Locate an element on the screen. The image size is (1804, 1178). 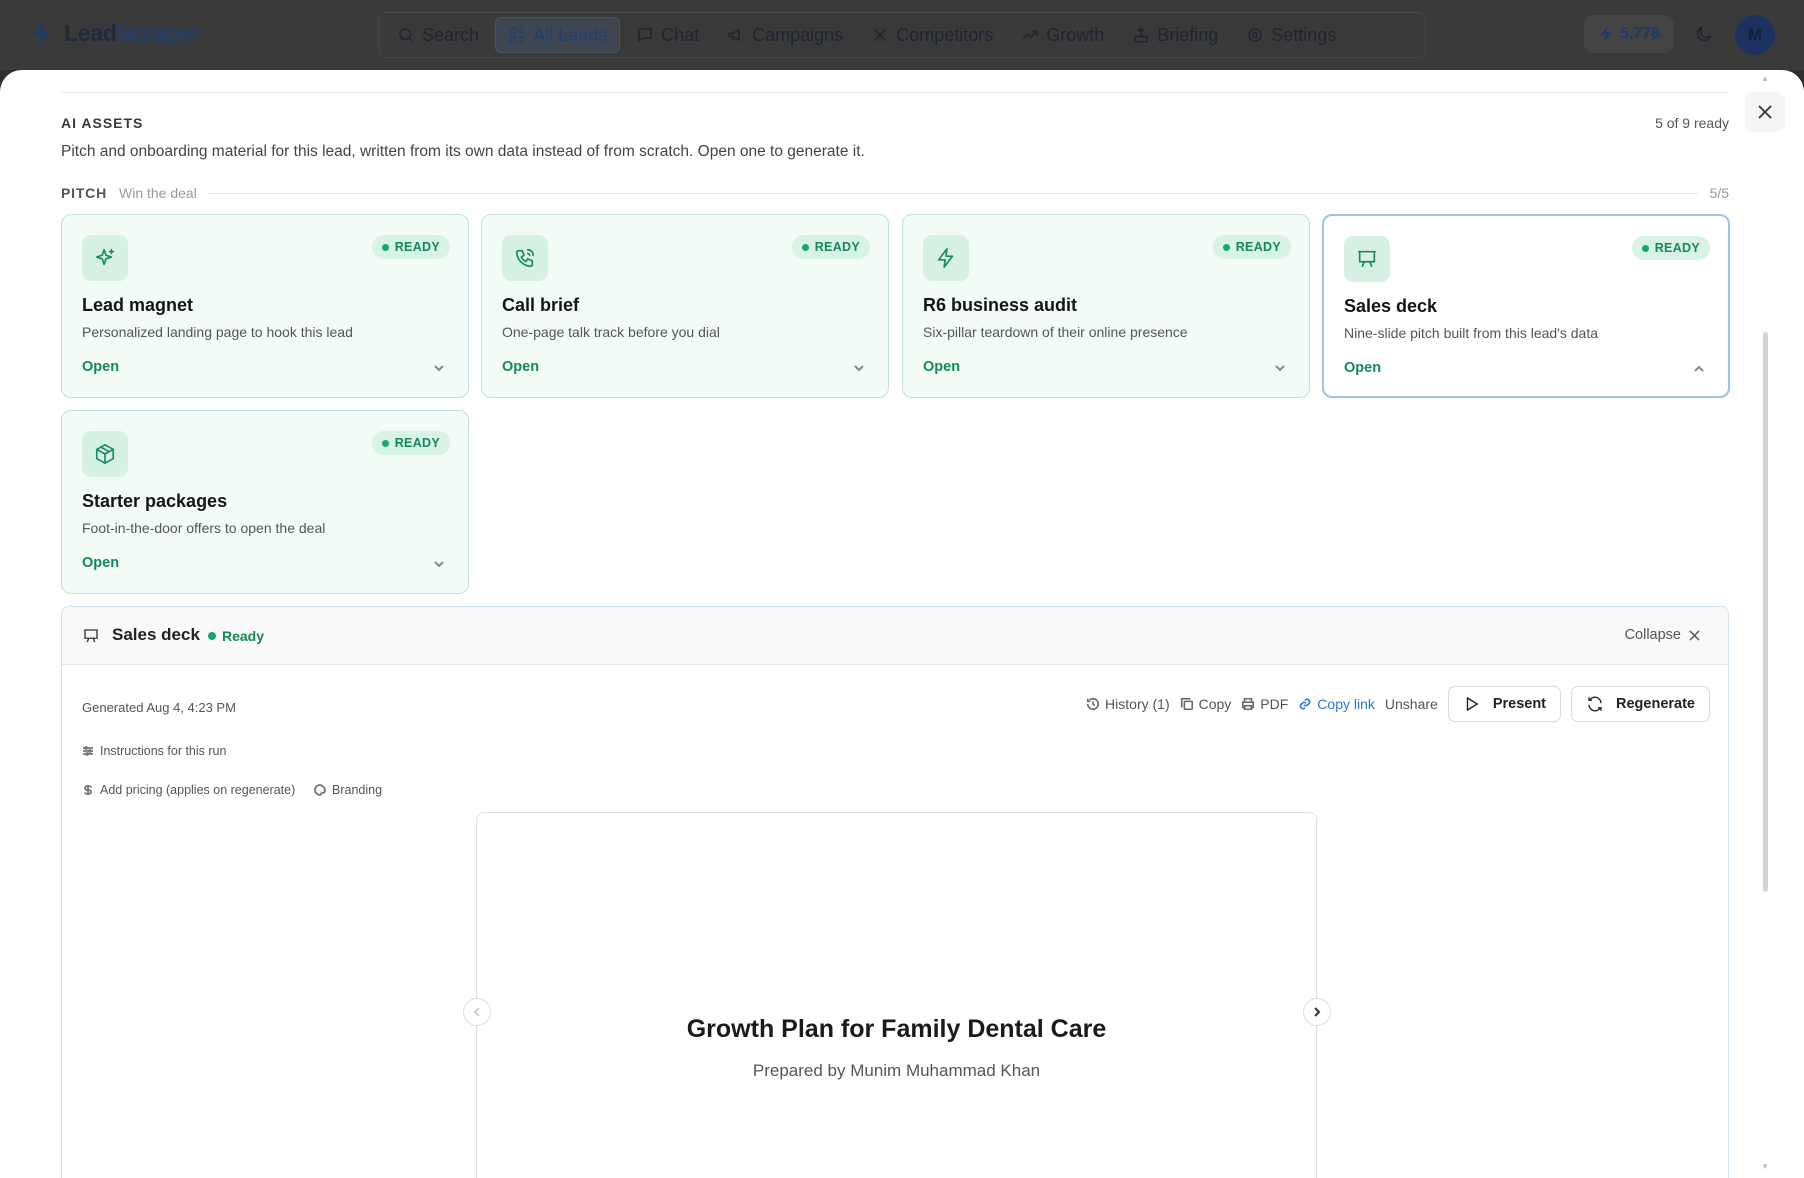
moon-icon is located at coordinates (1704, 34).